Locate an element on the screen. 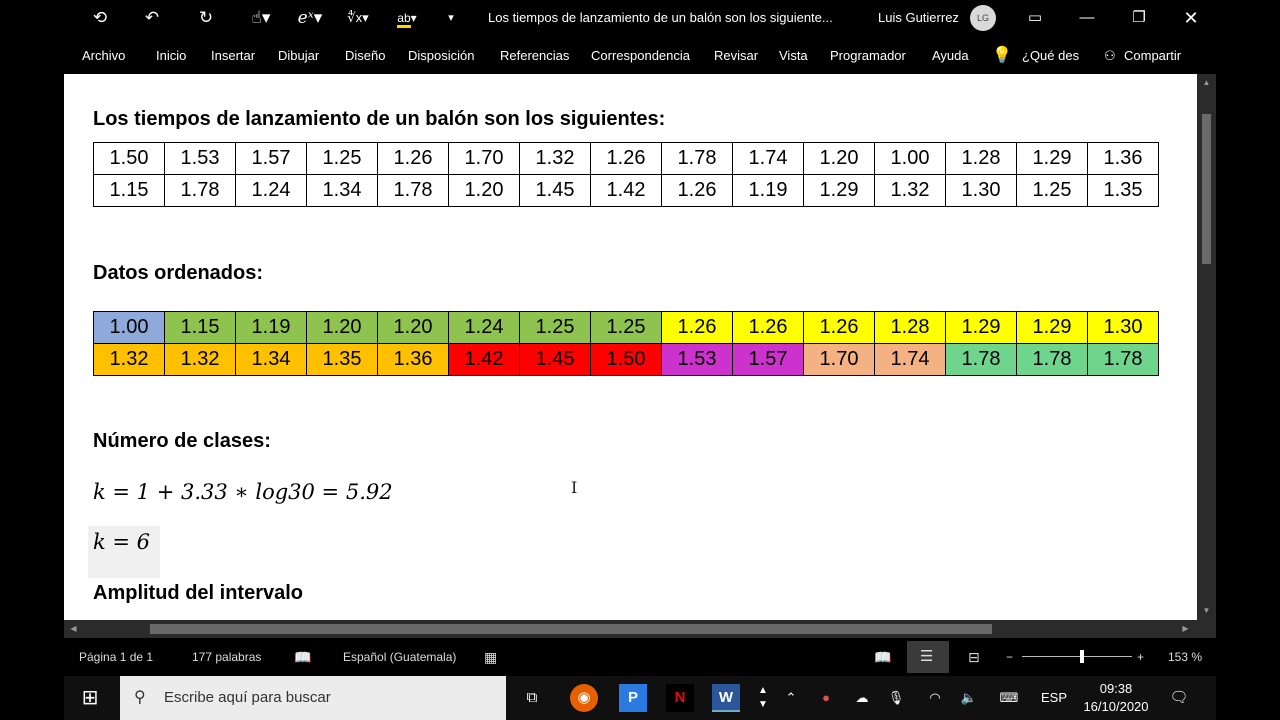 This screenshot has width=1280, height=720. tab-insertar: Insertar is located at coordinates (233, 56).